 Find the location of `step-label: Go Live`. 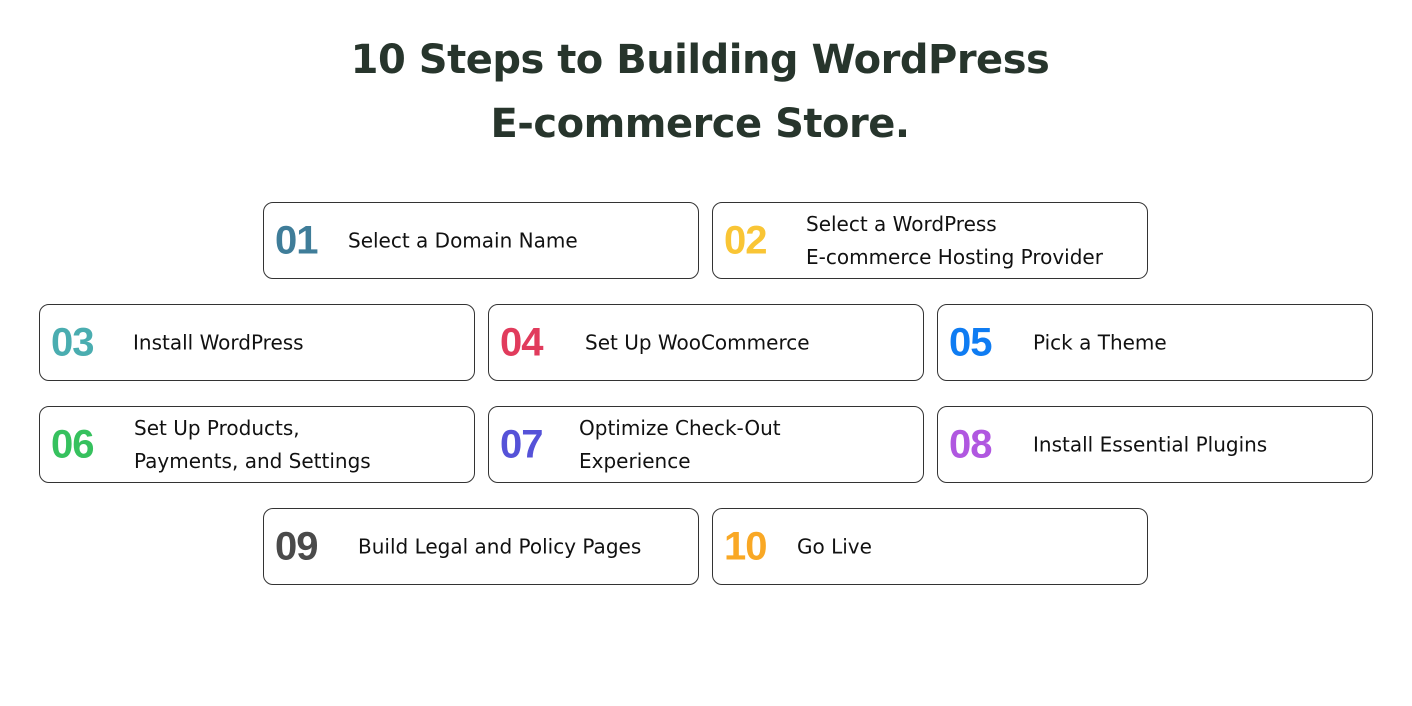

step-label: Go Live is located at coordinates (834, 546).